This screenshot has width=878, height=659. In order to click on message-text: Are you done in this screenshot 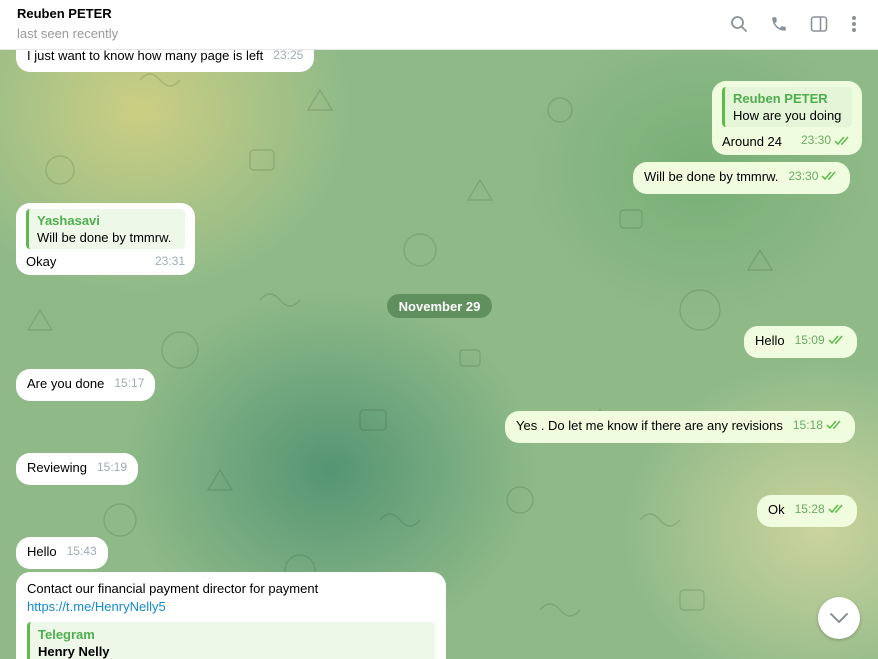, I will do `click(66, 383)`.